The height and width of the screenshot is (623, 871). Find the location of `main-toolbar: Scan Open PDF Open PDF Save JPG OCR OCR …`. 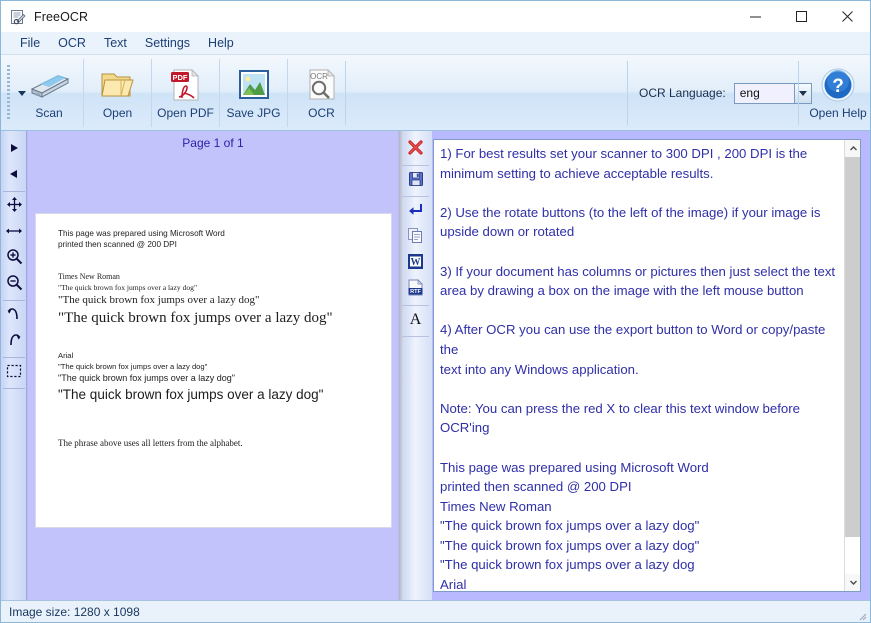

main-toolbar: Scan Open PDF Open PDF Save JPG OCR OCR … is located at coordinates (435, 93).